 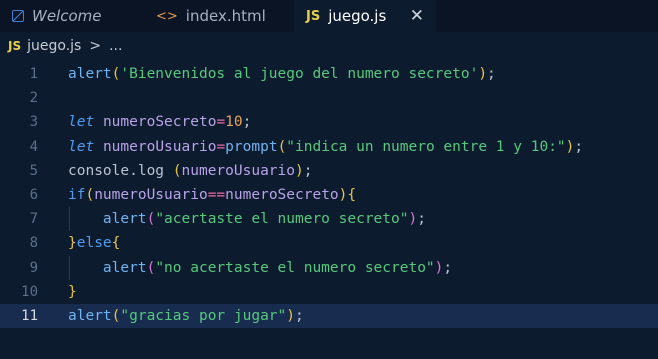 I want to click on code-line: 5 console.log (numeroUsuario);, so click(x=329, y=171).